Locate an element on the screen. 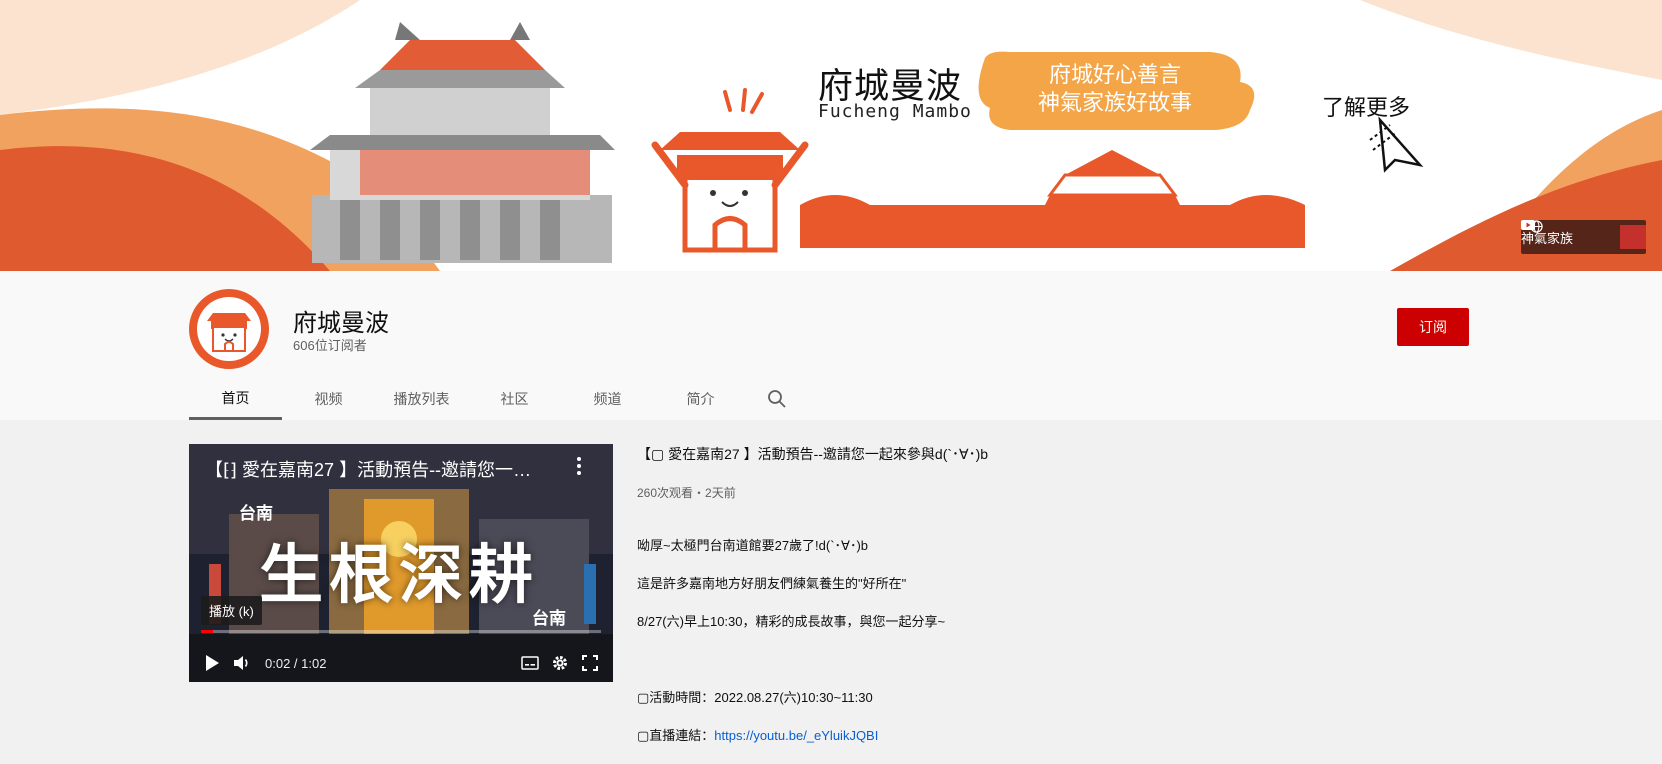 The height and width of the screenshot is (764, 1662). search-icon is located at coordinates (777, 399).